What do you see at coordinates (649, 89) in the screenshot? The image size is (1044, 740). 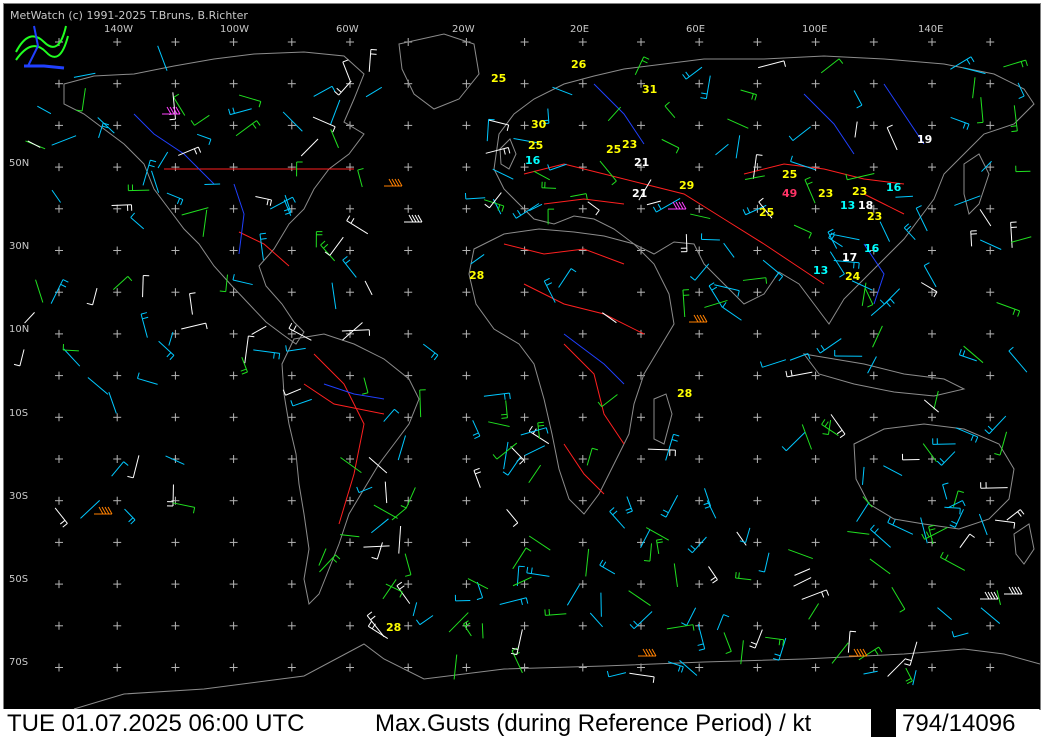 I see `gust-value: 31` at bounding box center [649, 89].